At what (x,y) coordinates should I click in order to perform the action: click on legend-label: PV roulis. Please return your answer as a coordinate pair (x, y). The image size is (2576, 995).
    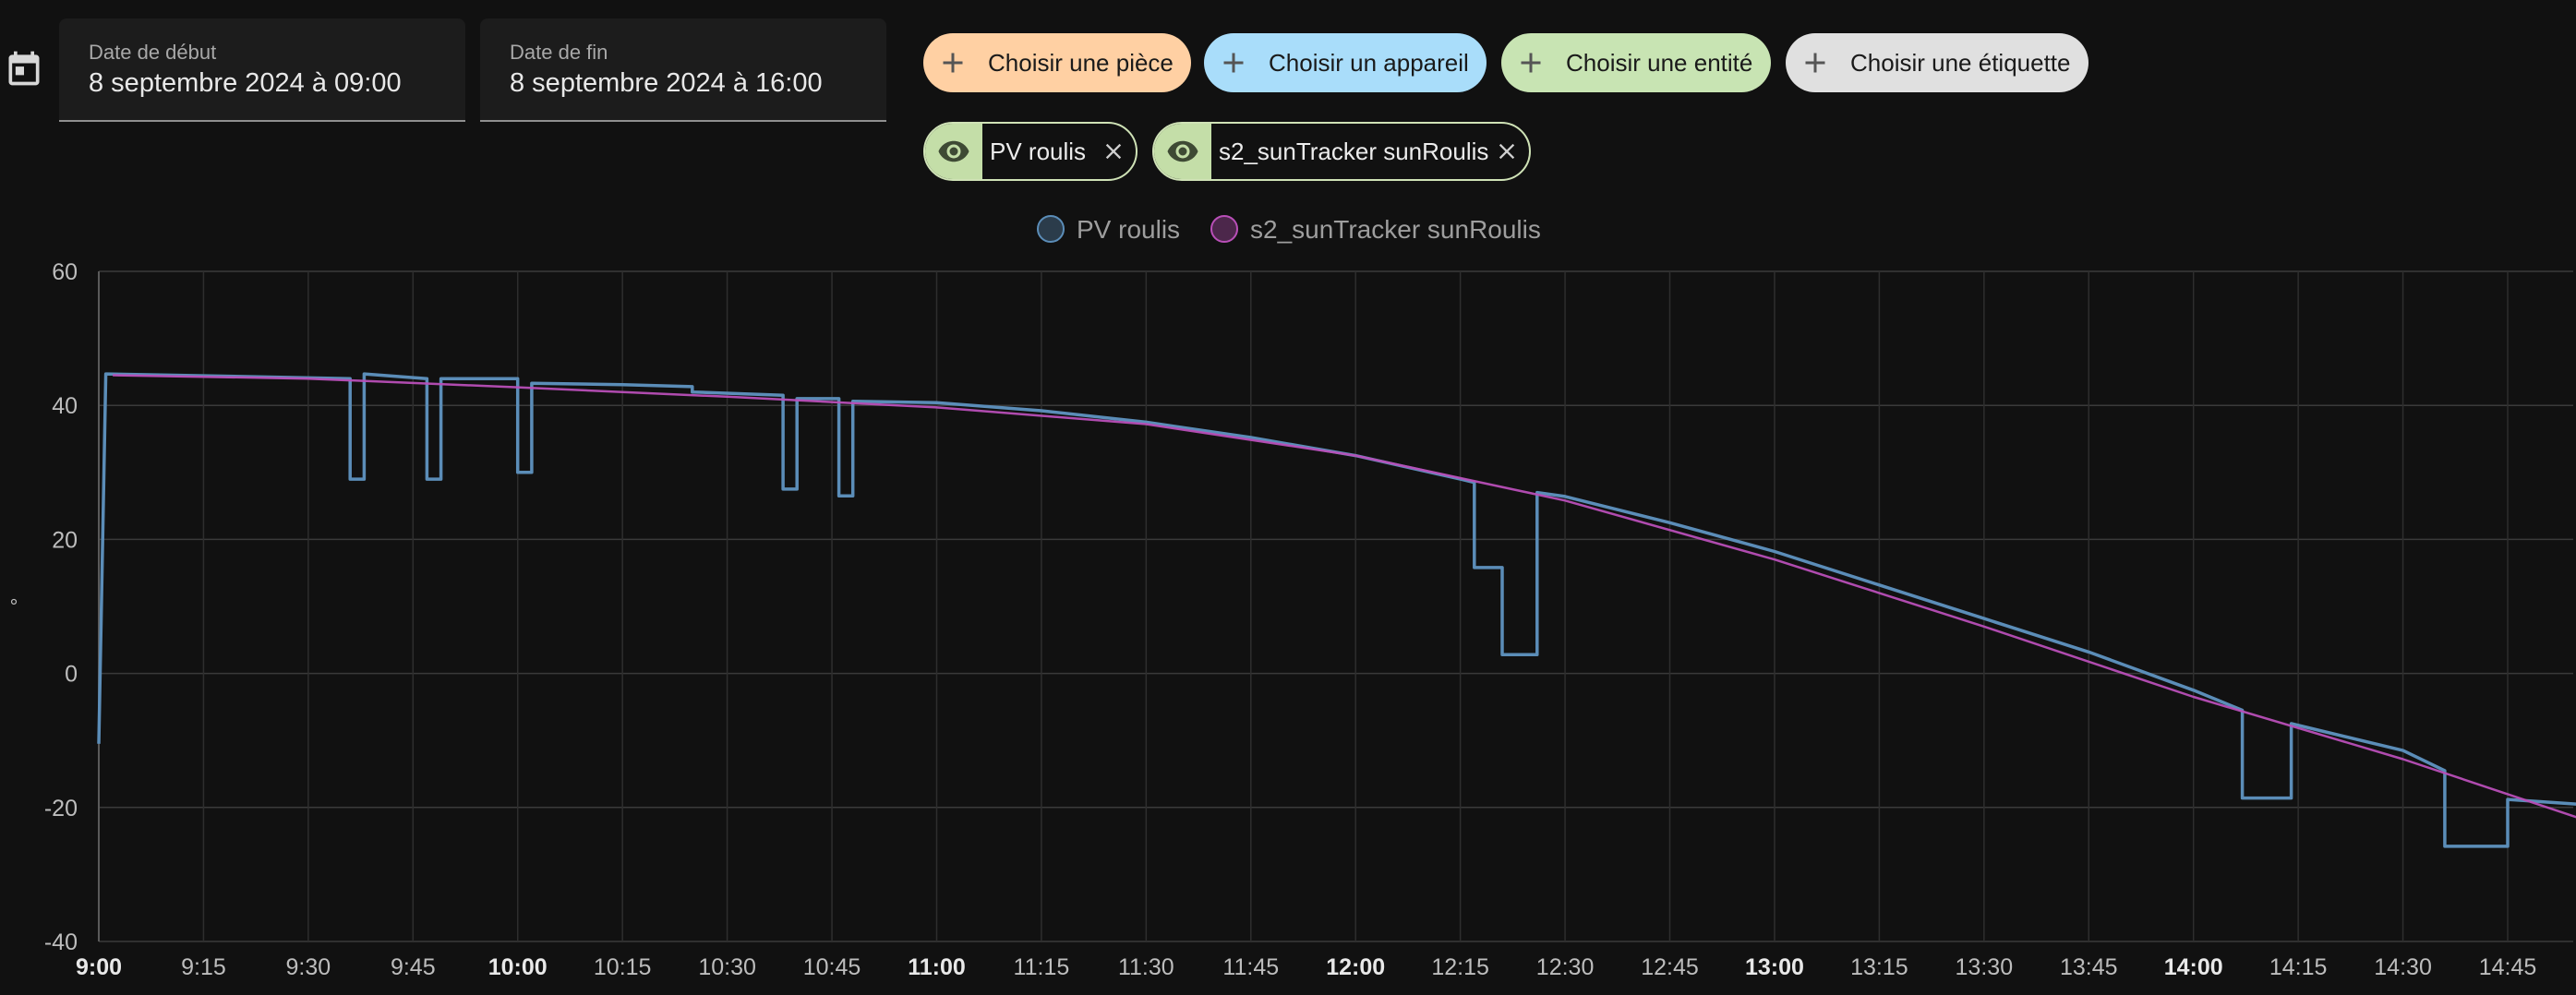
    Looking at the image, I should click on (1128, 229).